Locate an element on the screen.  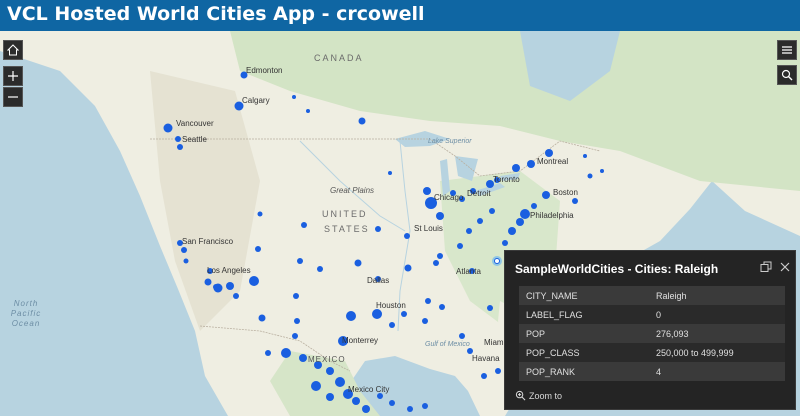
label-north-pacific: North Pacific Ocean is located at coordinates (26, 313).